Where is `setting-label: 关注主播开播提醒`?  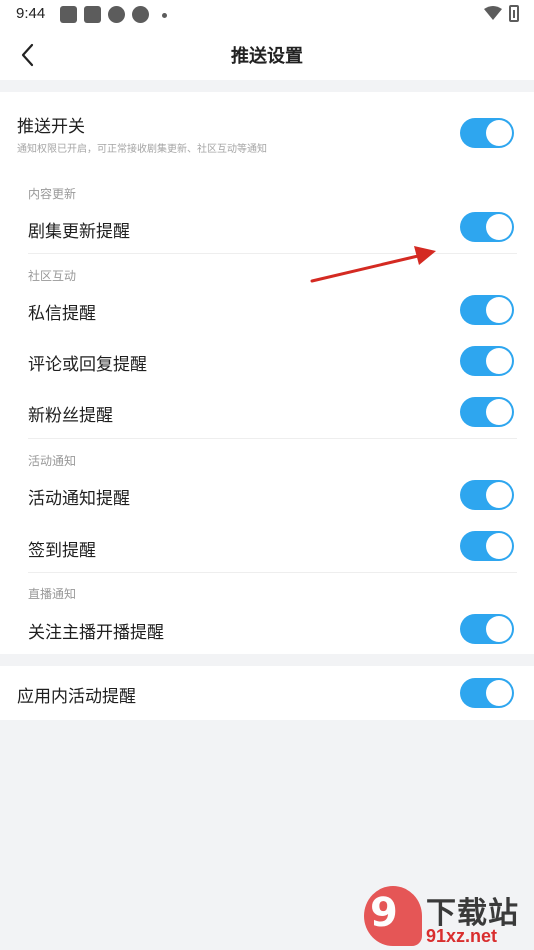 setting-label: 关注主播开播提醒 is located at coordinates (96, 633).